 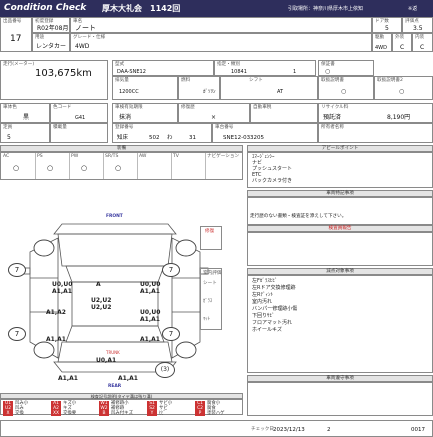 What do you see at coordinates (400, 37) in the screenshot?
I see `ext-label: 外装` at bounding box center [400, 37].